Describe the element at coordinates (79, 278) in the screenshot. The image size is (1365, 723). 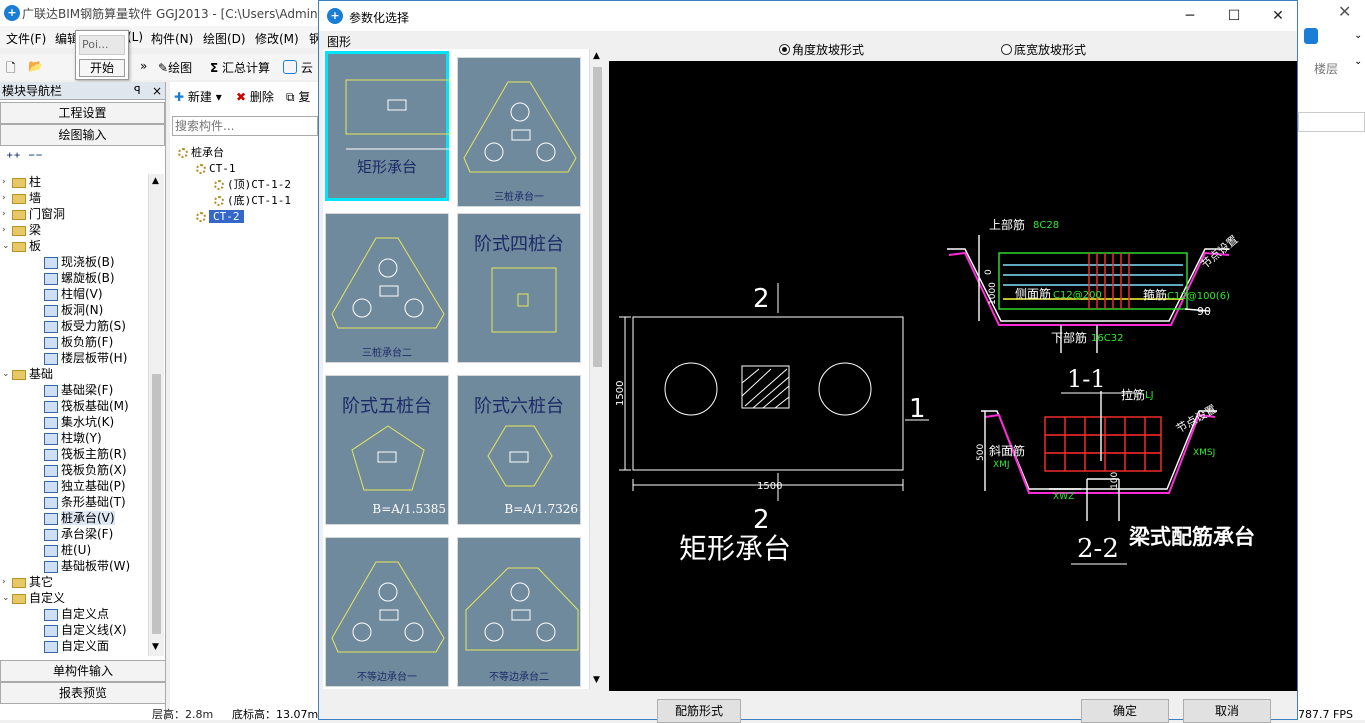
I see `nav-tree-item: 螺旋板(B)` at that location.